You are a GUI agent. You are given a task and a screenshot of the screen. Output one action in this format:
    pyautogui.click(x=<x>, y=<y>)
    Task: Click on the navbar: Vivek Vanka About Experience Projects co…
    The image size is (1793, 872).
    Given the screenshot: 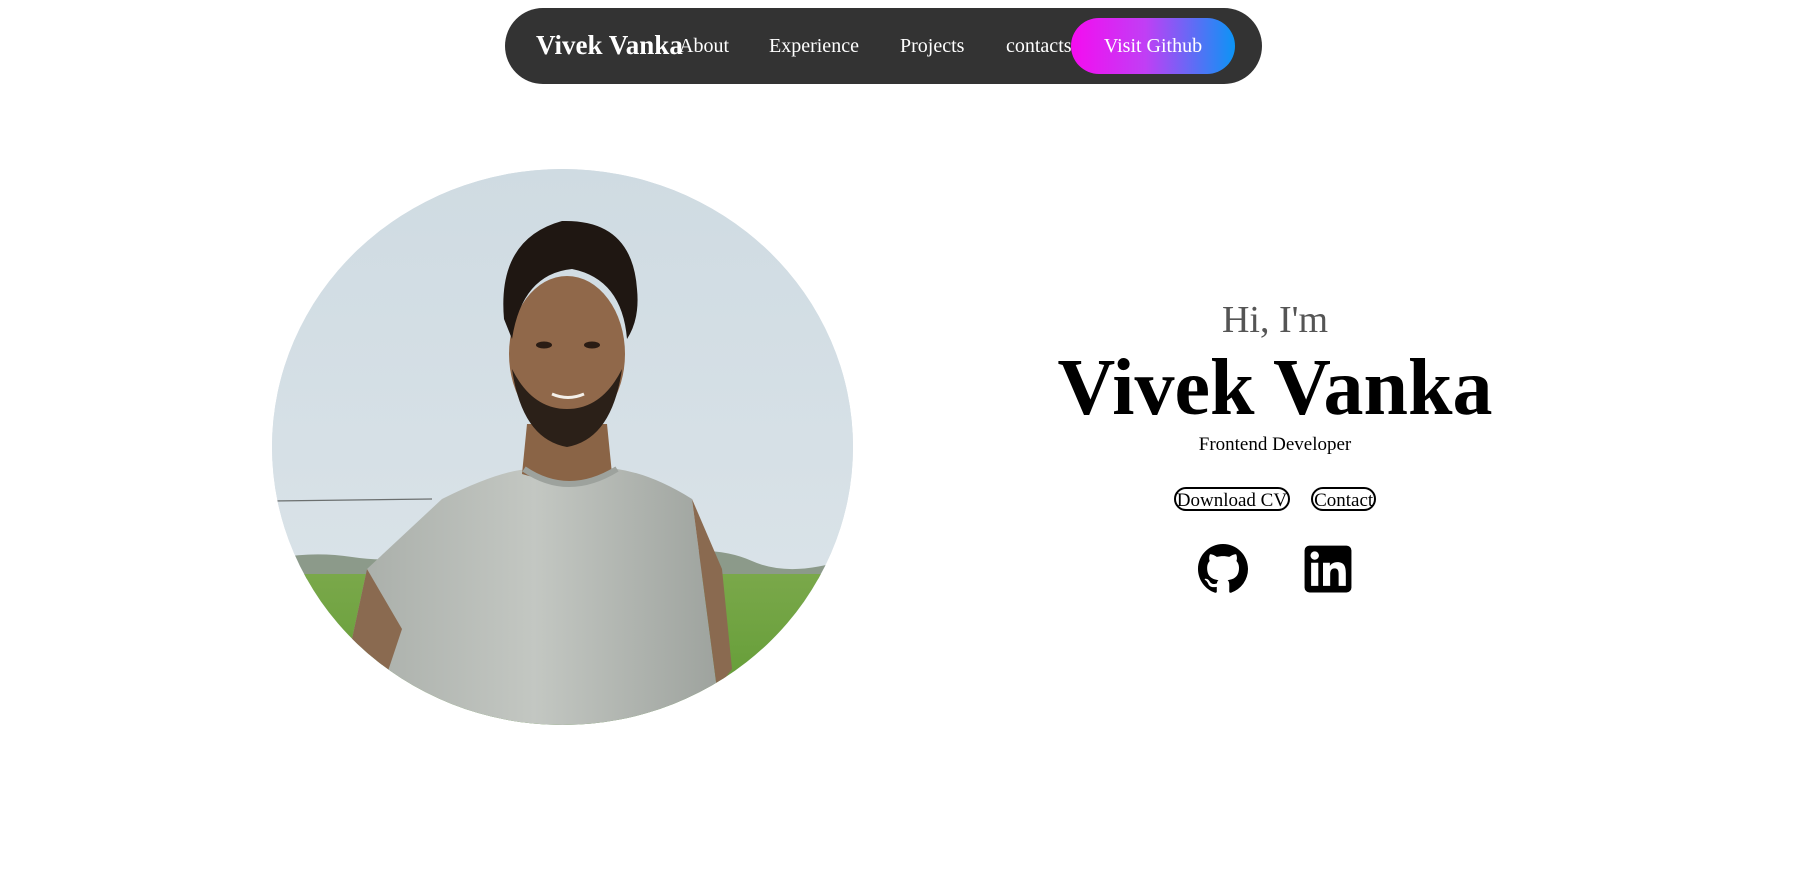 What is the action you would take?
    pyautogui.click(x=883, y=46)
    